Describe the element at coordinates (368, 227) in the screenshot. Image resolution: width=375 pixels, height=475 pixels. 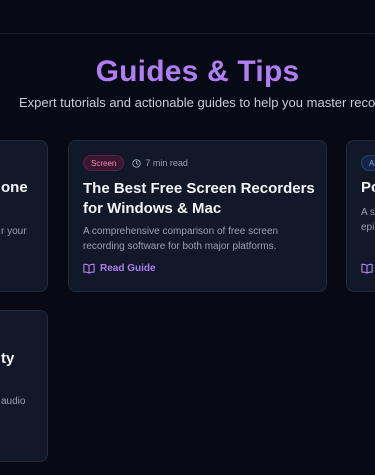
I see `description-line: epis` at that location.